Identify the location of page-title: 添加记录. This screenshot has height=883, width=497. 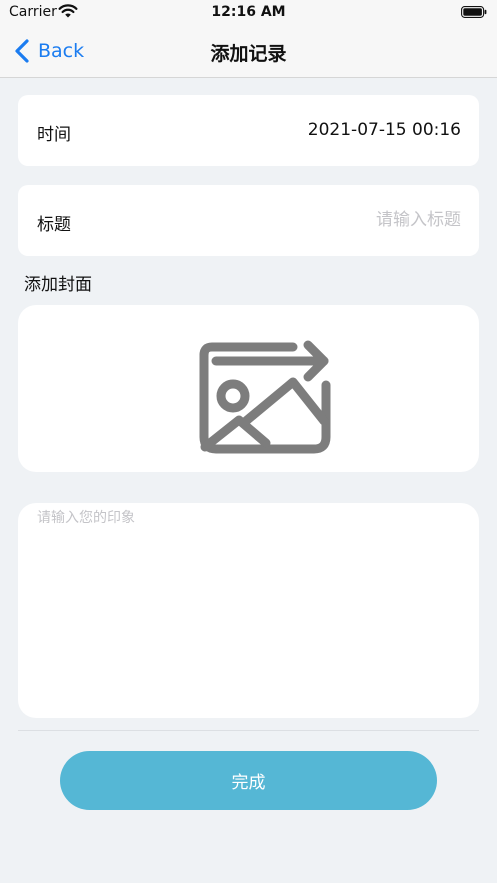
(248, 54).